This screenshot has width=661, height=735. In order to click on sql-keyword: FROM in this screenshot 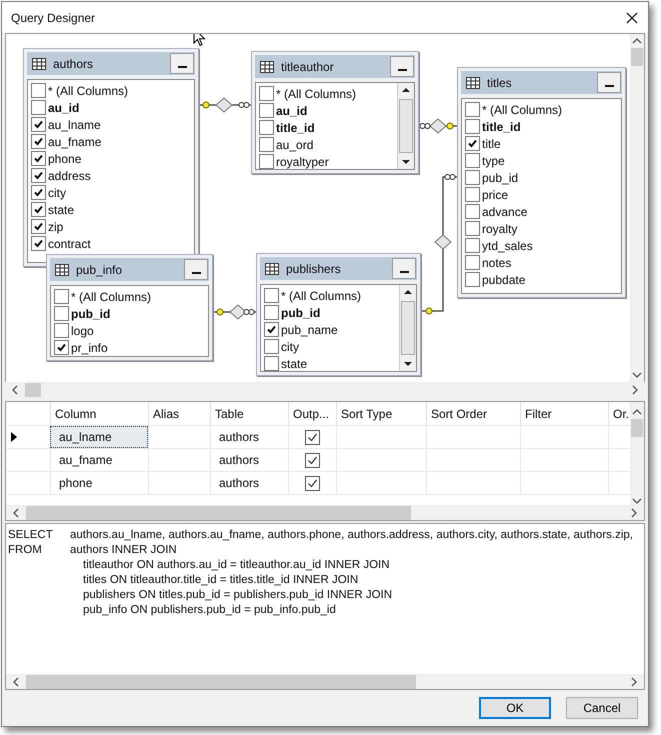, I will do `click(25, 550)`.